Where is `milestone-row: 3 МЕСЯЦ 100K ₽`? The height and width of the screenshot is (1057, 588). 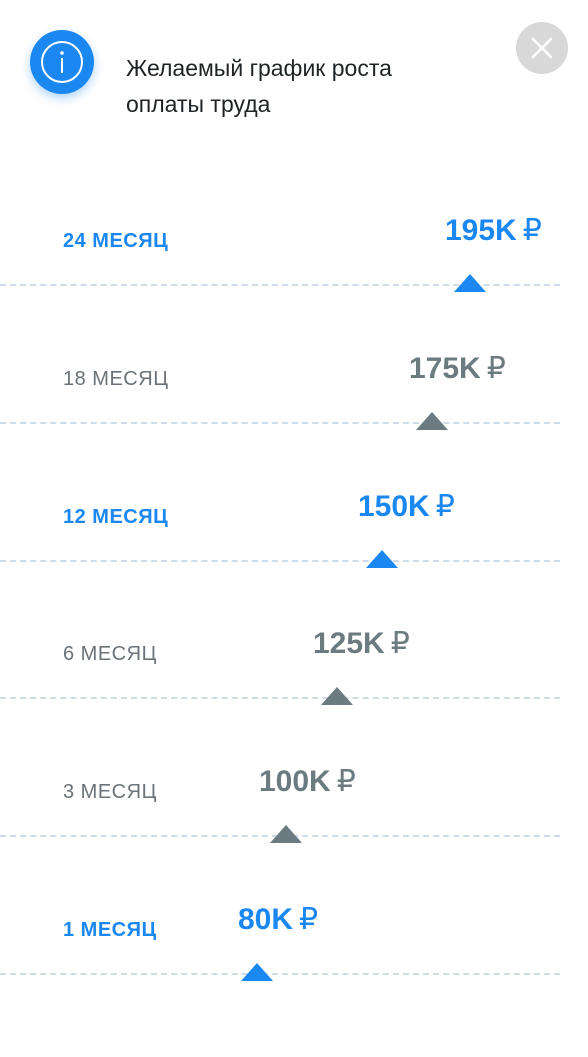 milestone-row: 3 МЕСЯЦ 100K ₽ is located at coordinates (294, 842).